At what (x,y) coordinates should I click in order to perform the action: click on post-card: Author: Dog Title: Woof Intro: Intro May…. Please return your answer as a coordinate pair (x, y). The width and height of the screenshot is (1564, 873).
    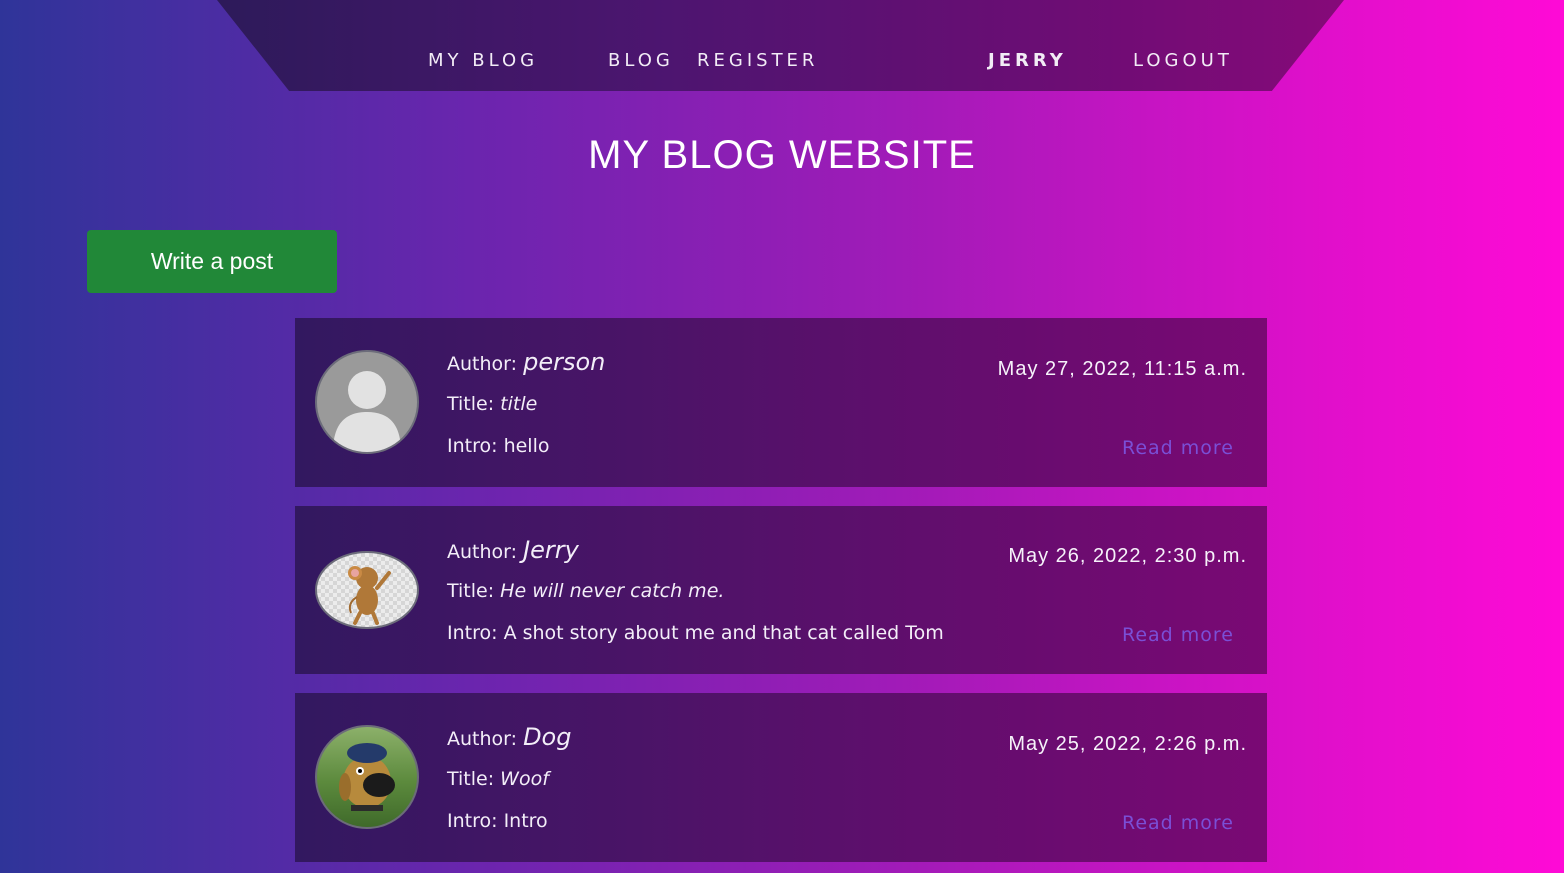
    Looking at the image, I should click on (781, 777).